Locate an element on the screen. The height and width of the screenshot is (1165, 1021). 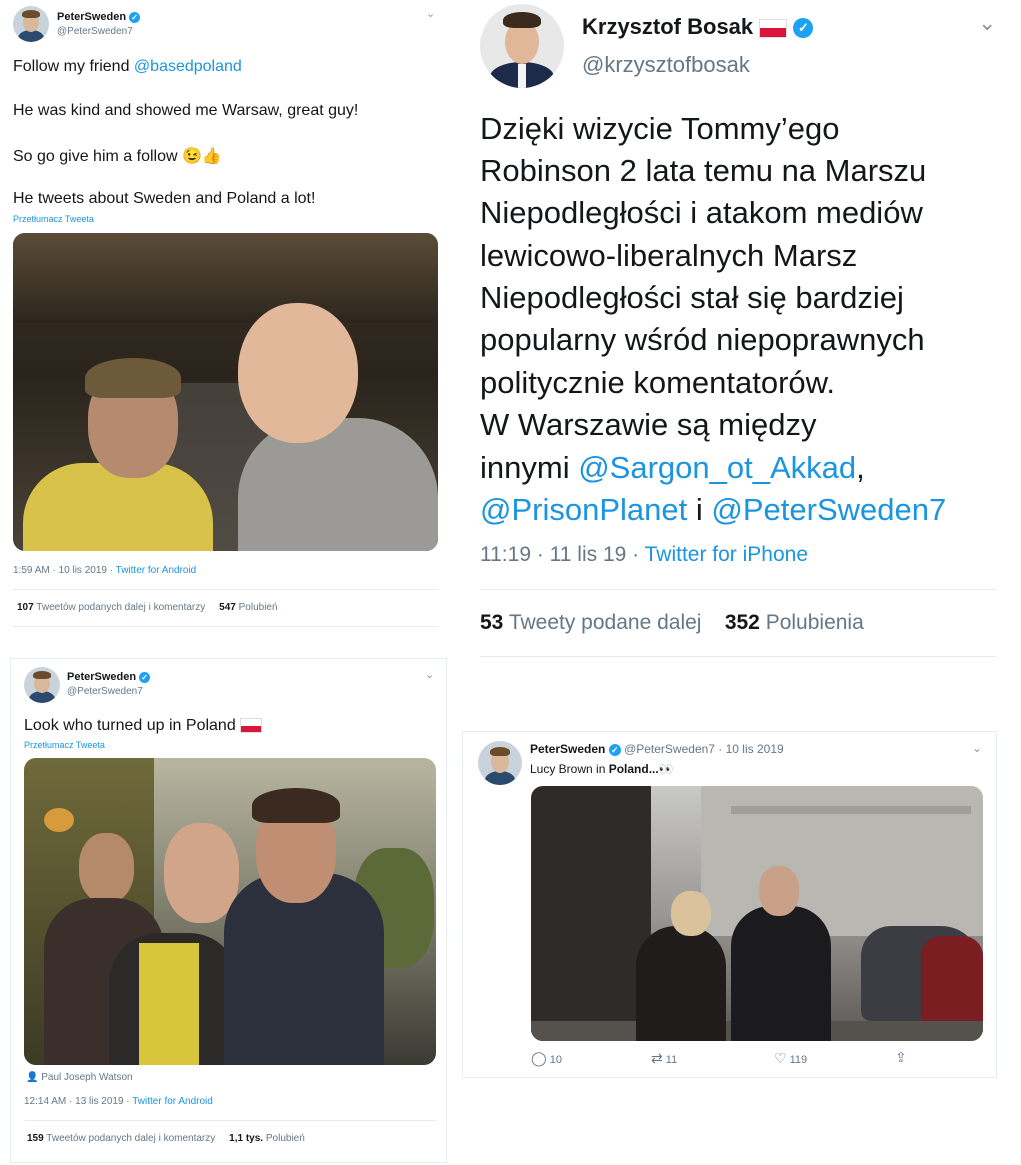
retweet-icon: ⇄ is located at coordinates (657, 1058).